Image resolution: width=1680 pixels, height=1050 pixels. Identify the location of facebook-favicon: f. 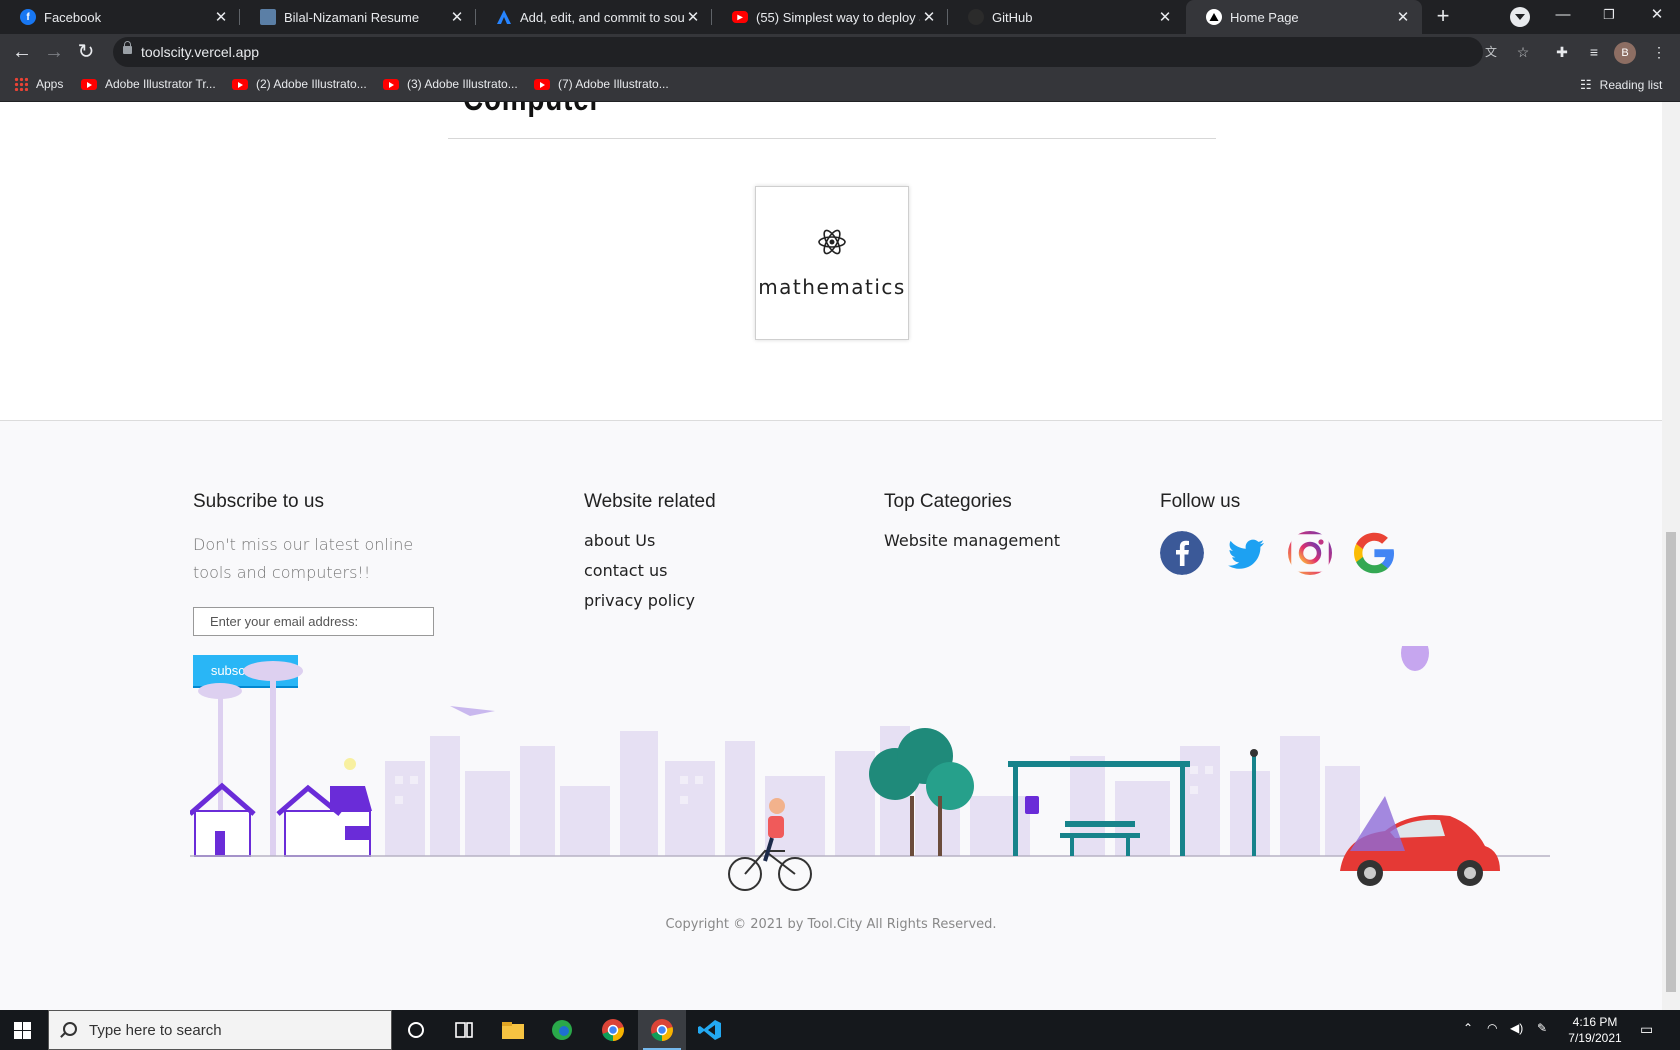
(28, 17).